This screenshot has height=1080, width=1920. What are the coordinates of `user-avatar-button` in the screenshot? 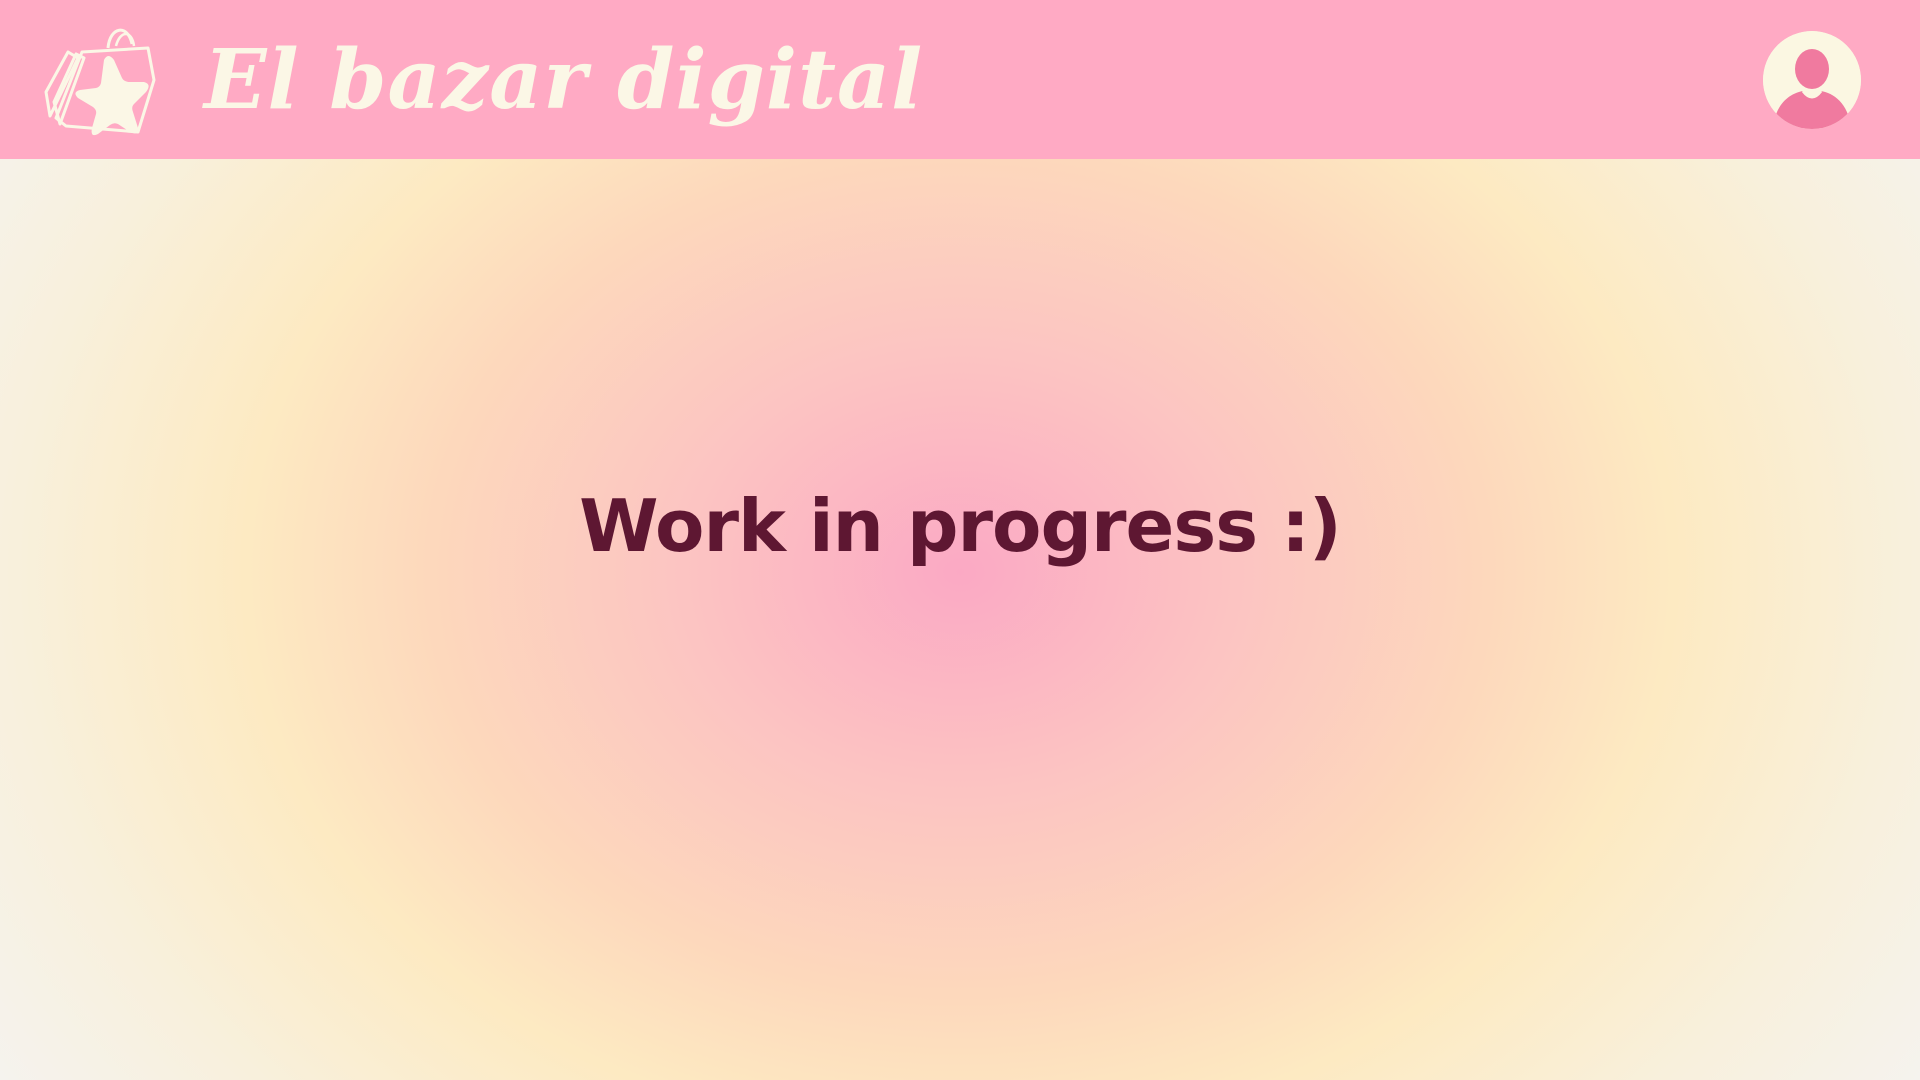 It's located at (1812, 80).